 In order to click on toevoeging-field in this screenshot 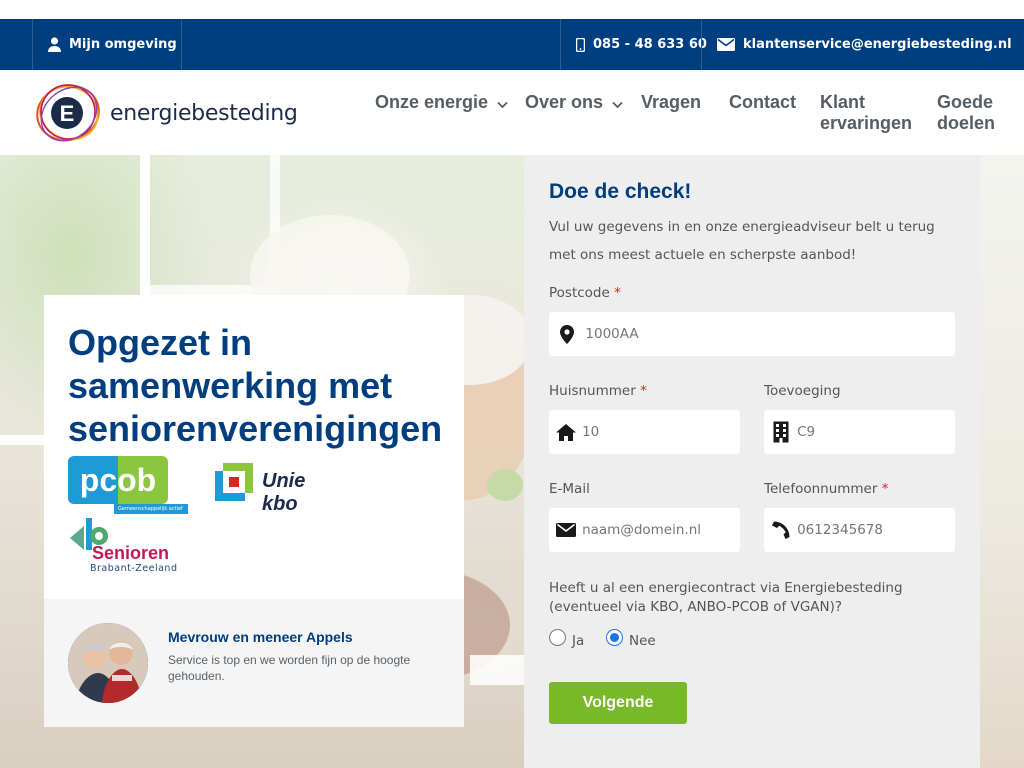, I will do `click(859, 432)`.